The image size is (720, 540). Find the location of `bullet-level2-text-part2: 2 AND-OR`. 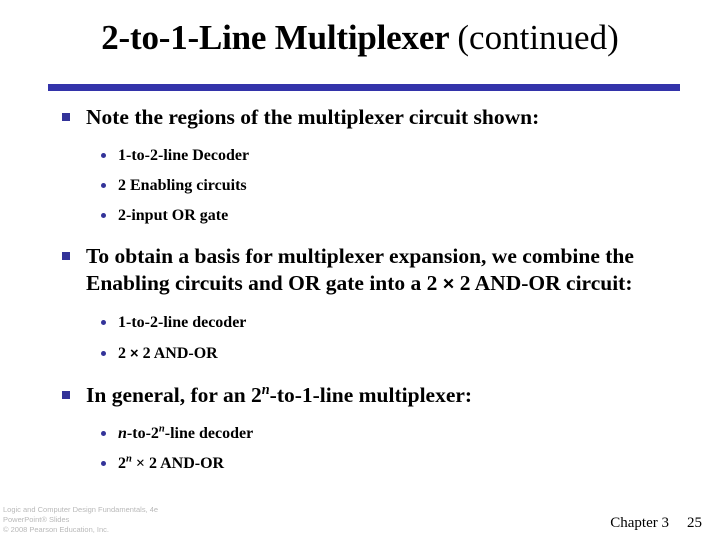

bullet-level2-text-part2: 2 AND-OR is located at coordinates (178, 353).